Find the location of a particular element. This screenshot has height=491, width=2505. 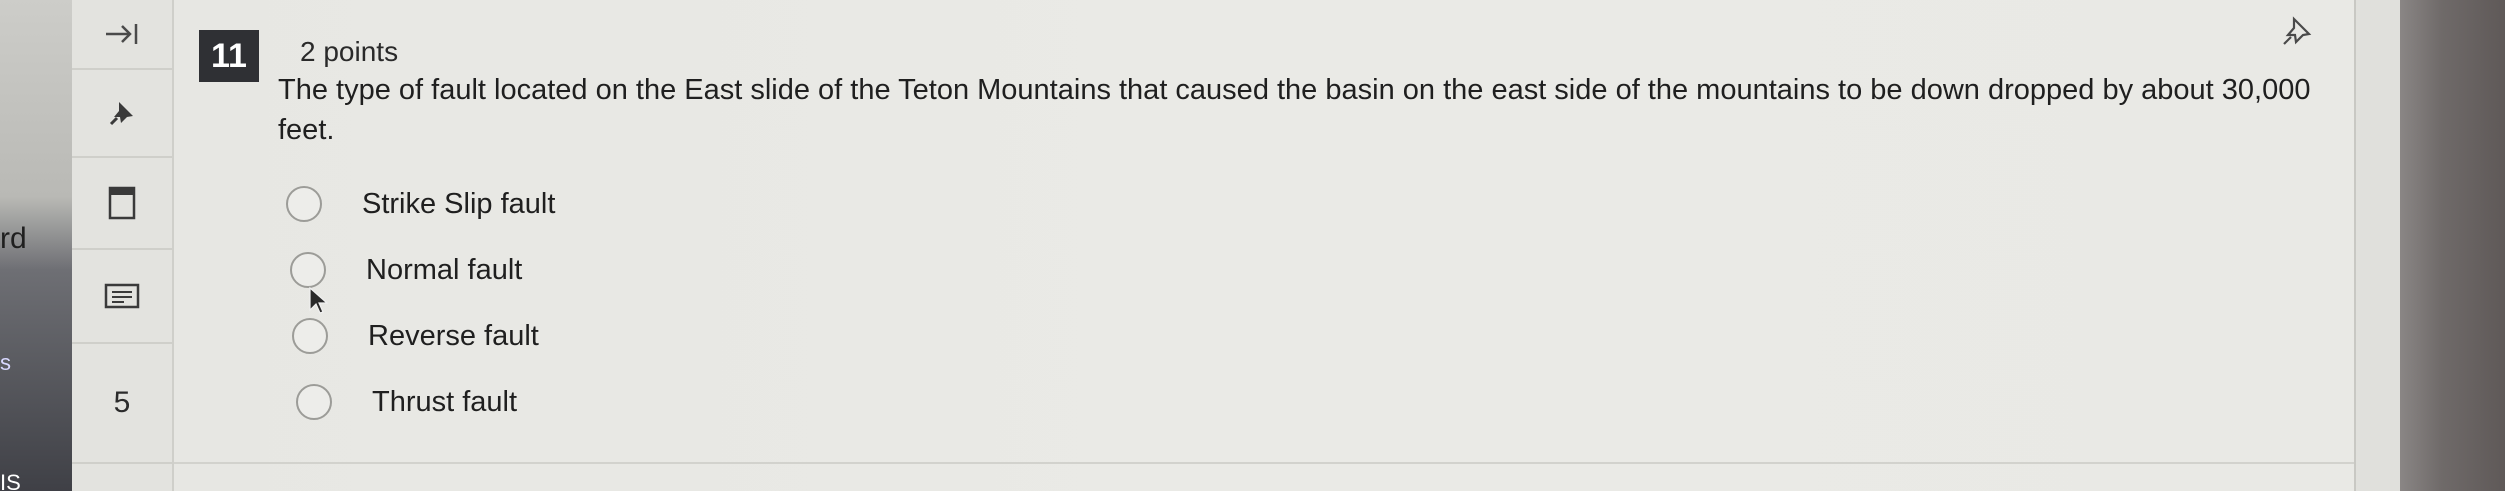

answer-option: Thrust fault is located at coordinates (406, 402).